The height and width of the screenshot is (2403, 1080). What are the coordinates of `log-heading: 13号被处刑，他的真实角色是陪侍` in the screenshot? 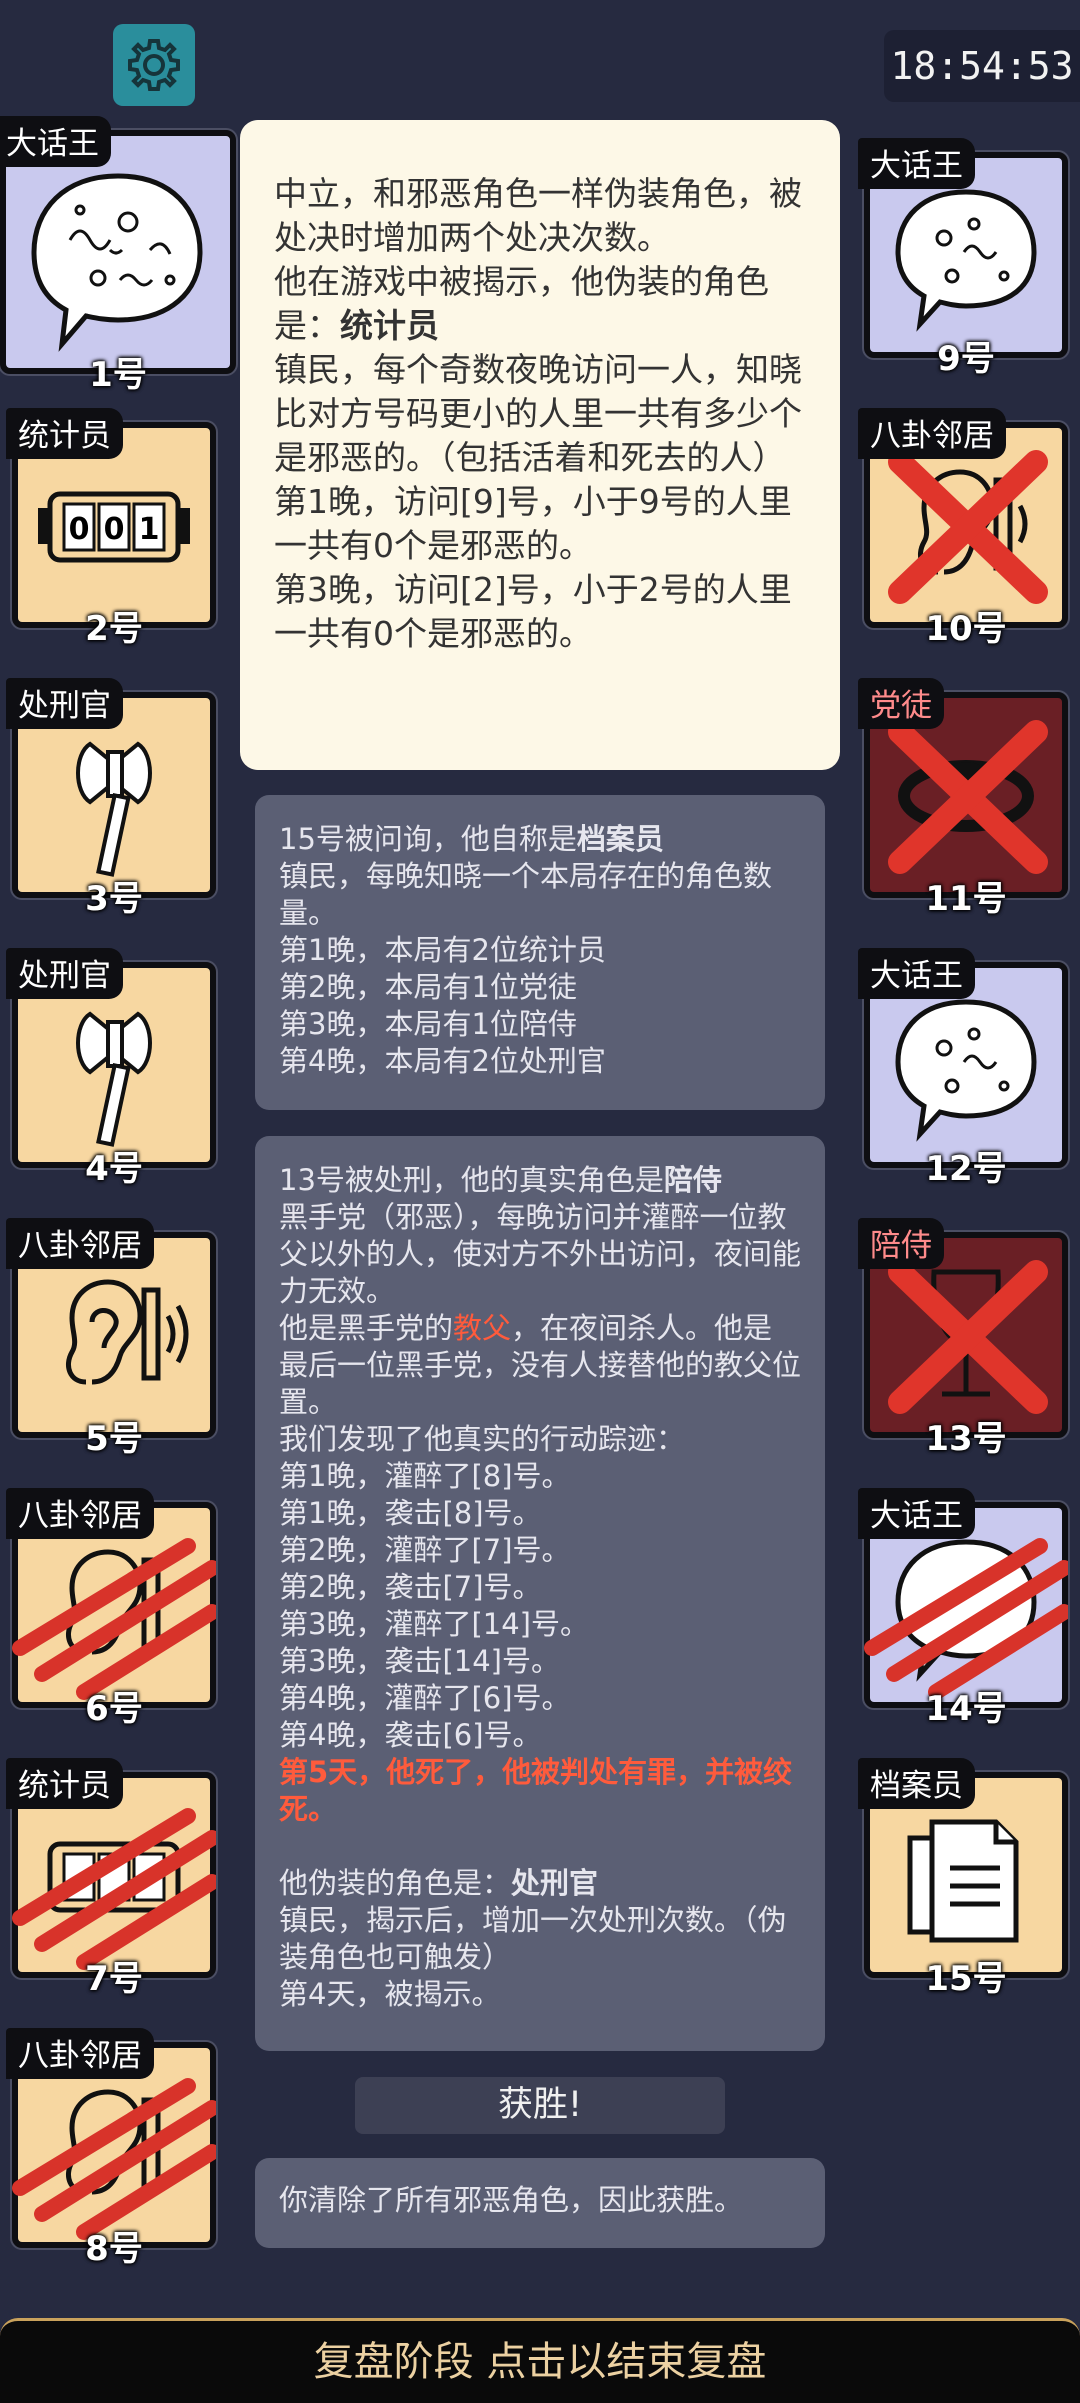 It's located at (540, 1180).